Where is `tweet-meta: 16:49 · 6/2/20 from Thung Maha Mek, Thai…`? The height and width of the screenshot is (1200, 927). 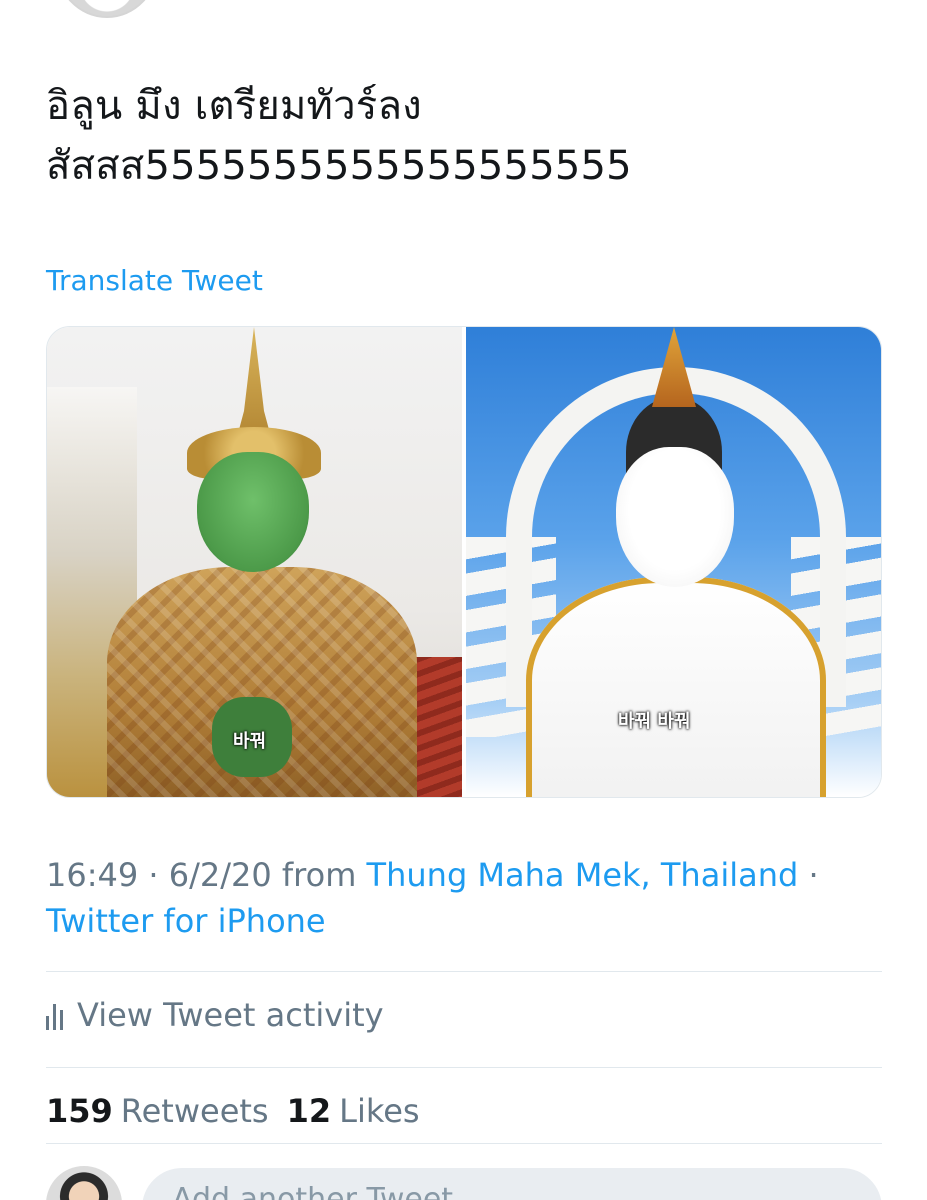 tweet-meta: 16:49 · 6/2/20 from Thung Maha Mek, Thai… is located at coordinates (464, 898).